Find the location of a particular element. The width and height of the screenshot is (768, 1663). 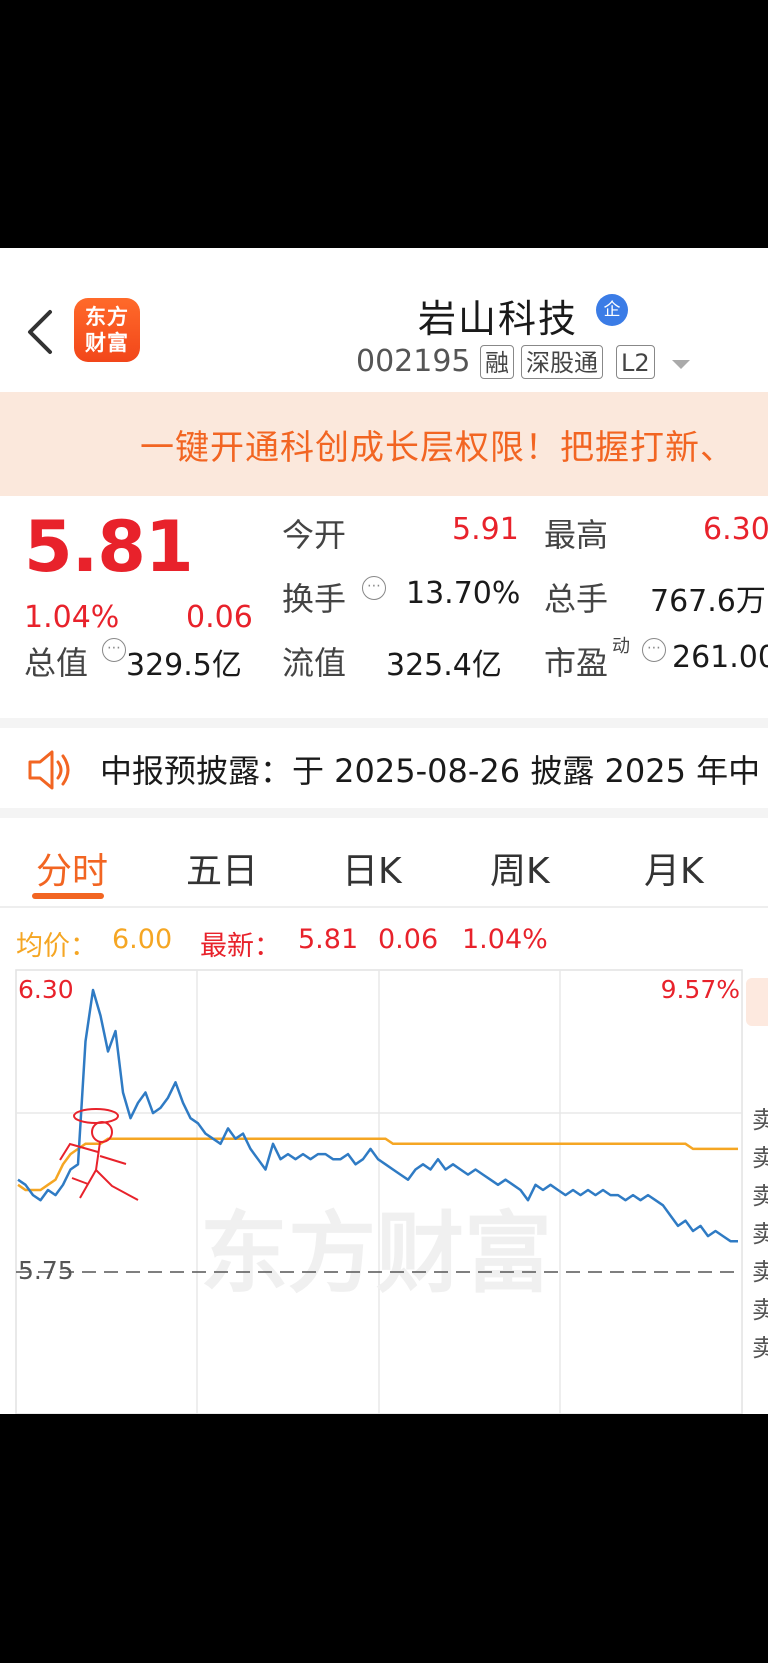

promo-banner: 一键开通科创成长层权限！把握打新、 is located at coordinates (384, 444).